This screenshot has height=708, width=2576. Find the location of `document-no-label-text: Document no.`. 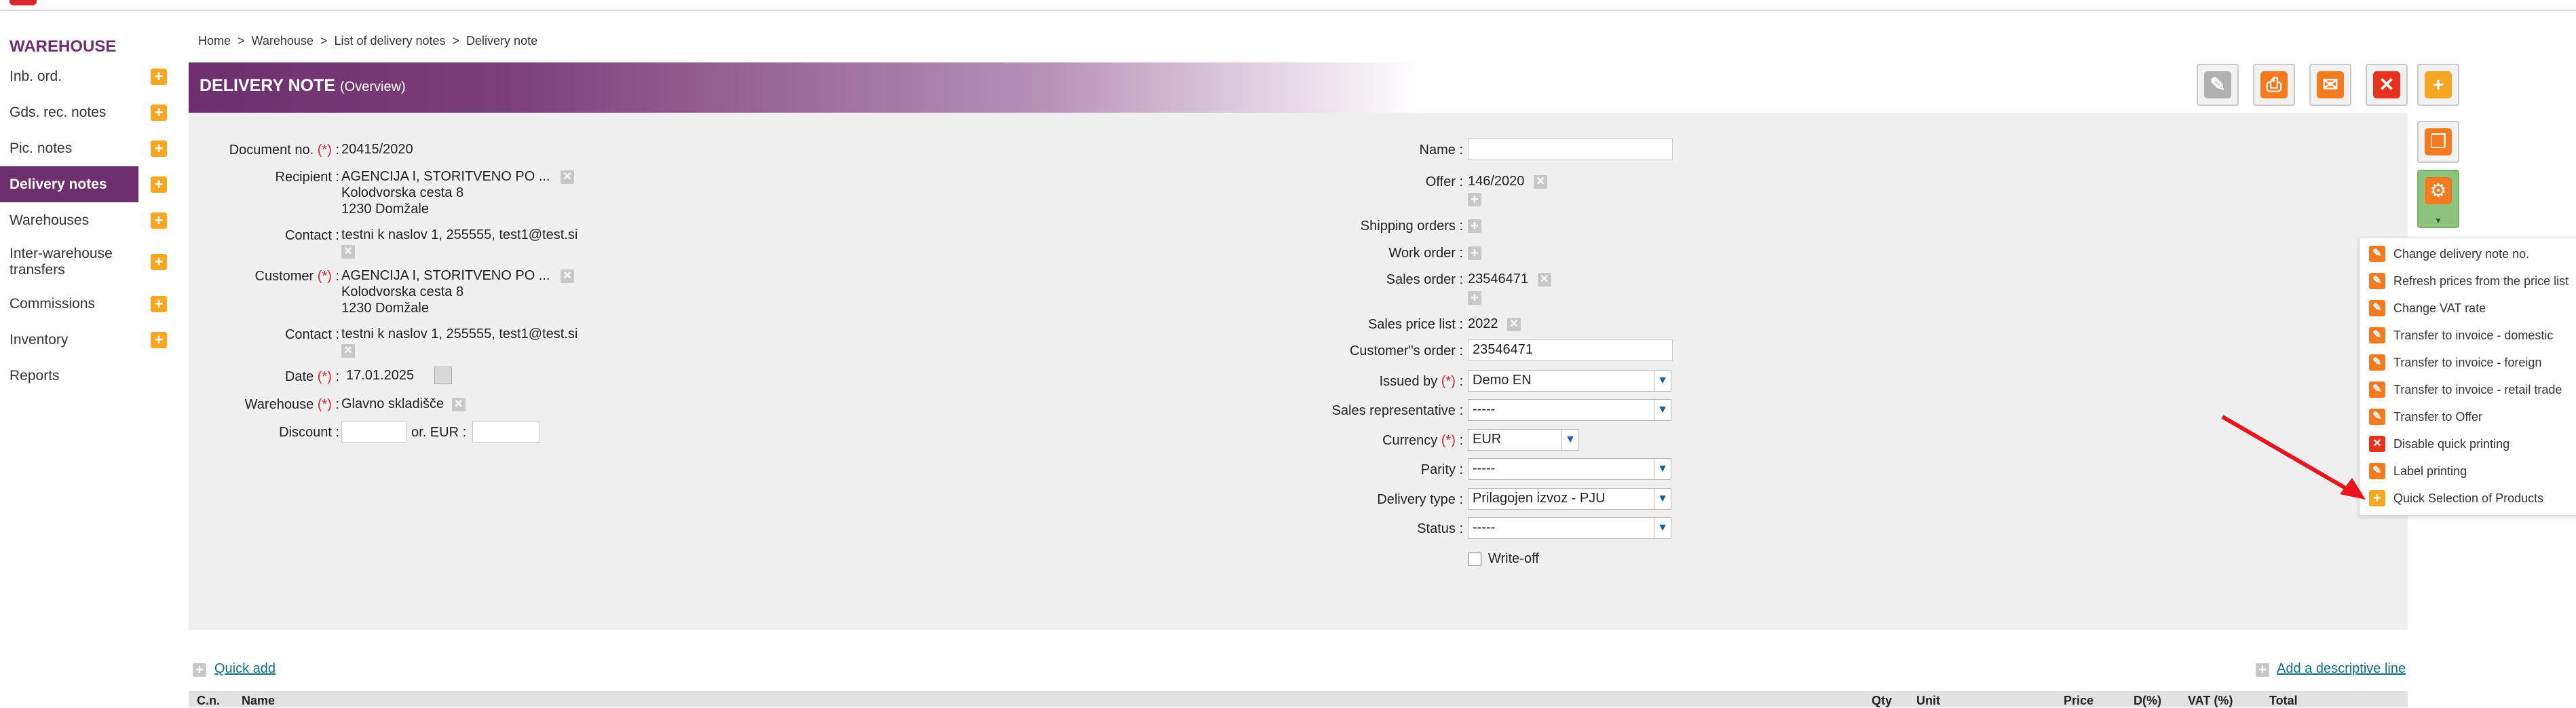

document-no-label-text: Document no. is located at coordinates (271, 150).